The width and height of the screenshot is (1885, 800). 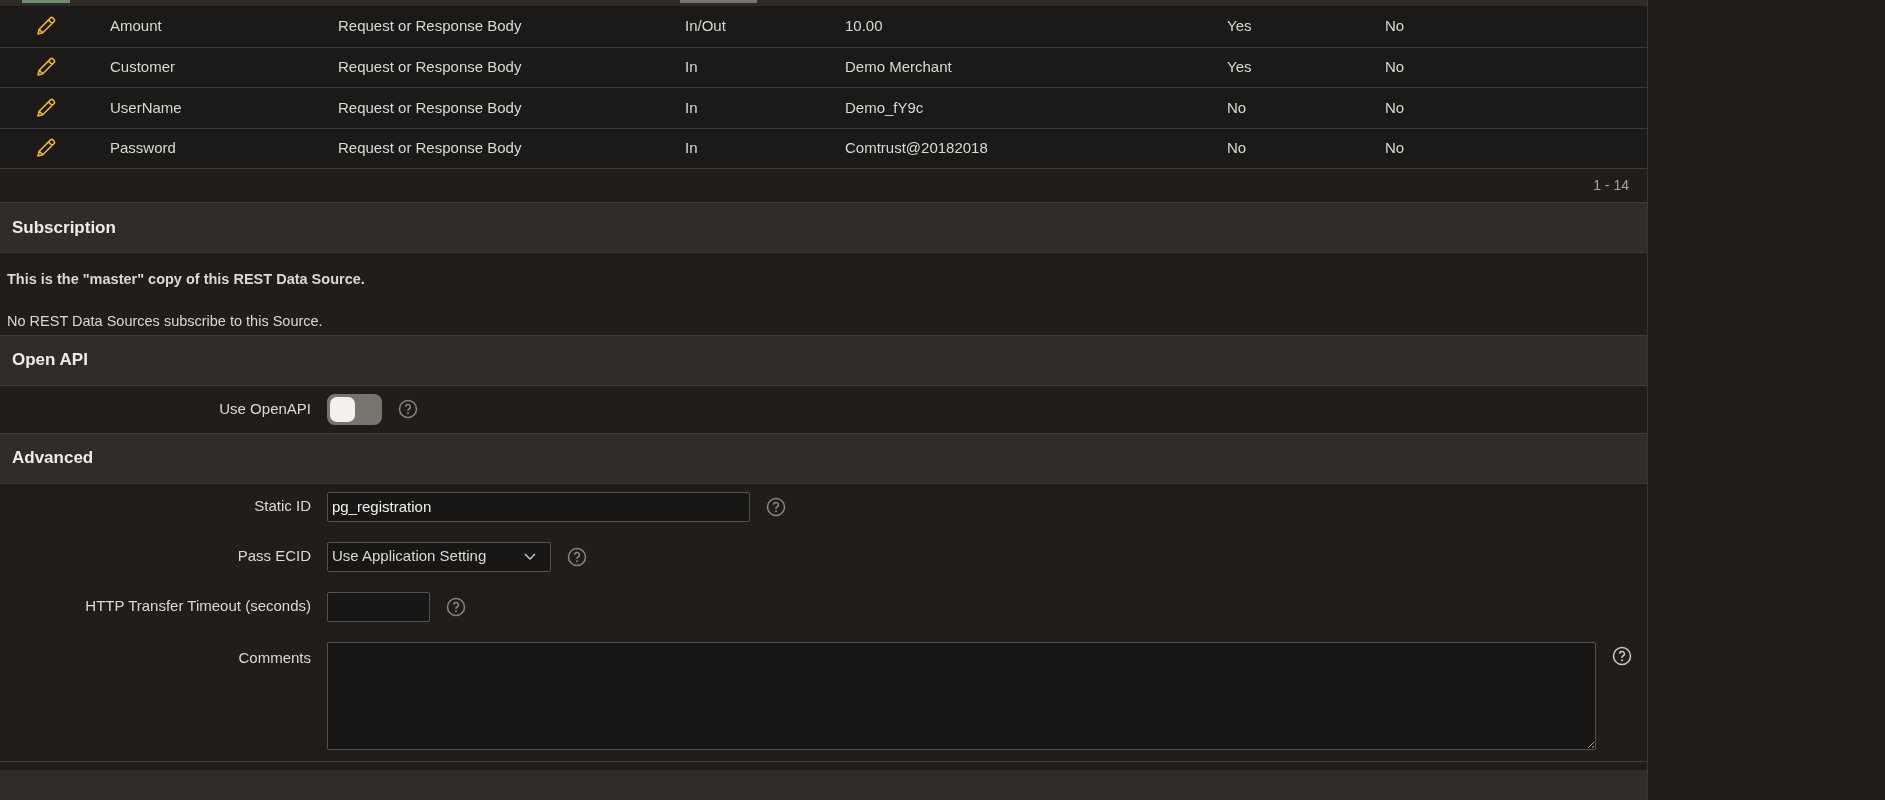 I want to click on info-text: This is the "master" copy of this REST Data Source., so click(x=186, y=279).